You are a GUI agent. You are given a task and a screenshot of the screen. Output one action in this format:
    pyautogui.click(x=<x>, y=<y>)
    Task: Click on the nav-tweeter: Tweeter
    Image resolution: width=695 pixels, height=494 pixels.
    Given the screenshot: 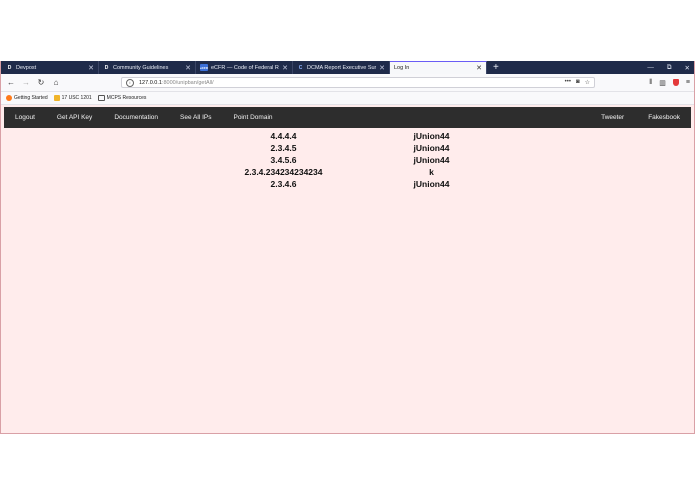 What is the action you would take?
    pyautogui.click(x=612, y=117)
    